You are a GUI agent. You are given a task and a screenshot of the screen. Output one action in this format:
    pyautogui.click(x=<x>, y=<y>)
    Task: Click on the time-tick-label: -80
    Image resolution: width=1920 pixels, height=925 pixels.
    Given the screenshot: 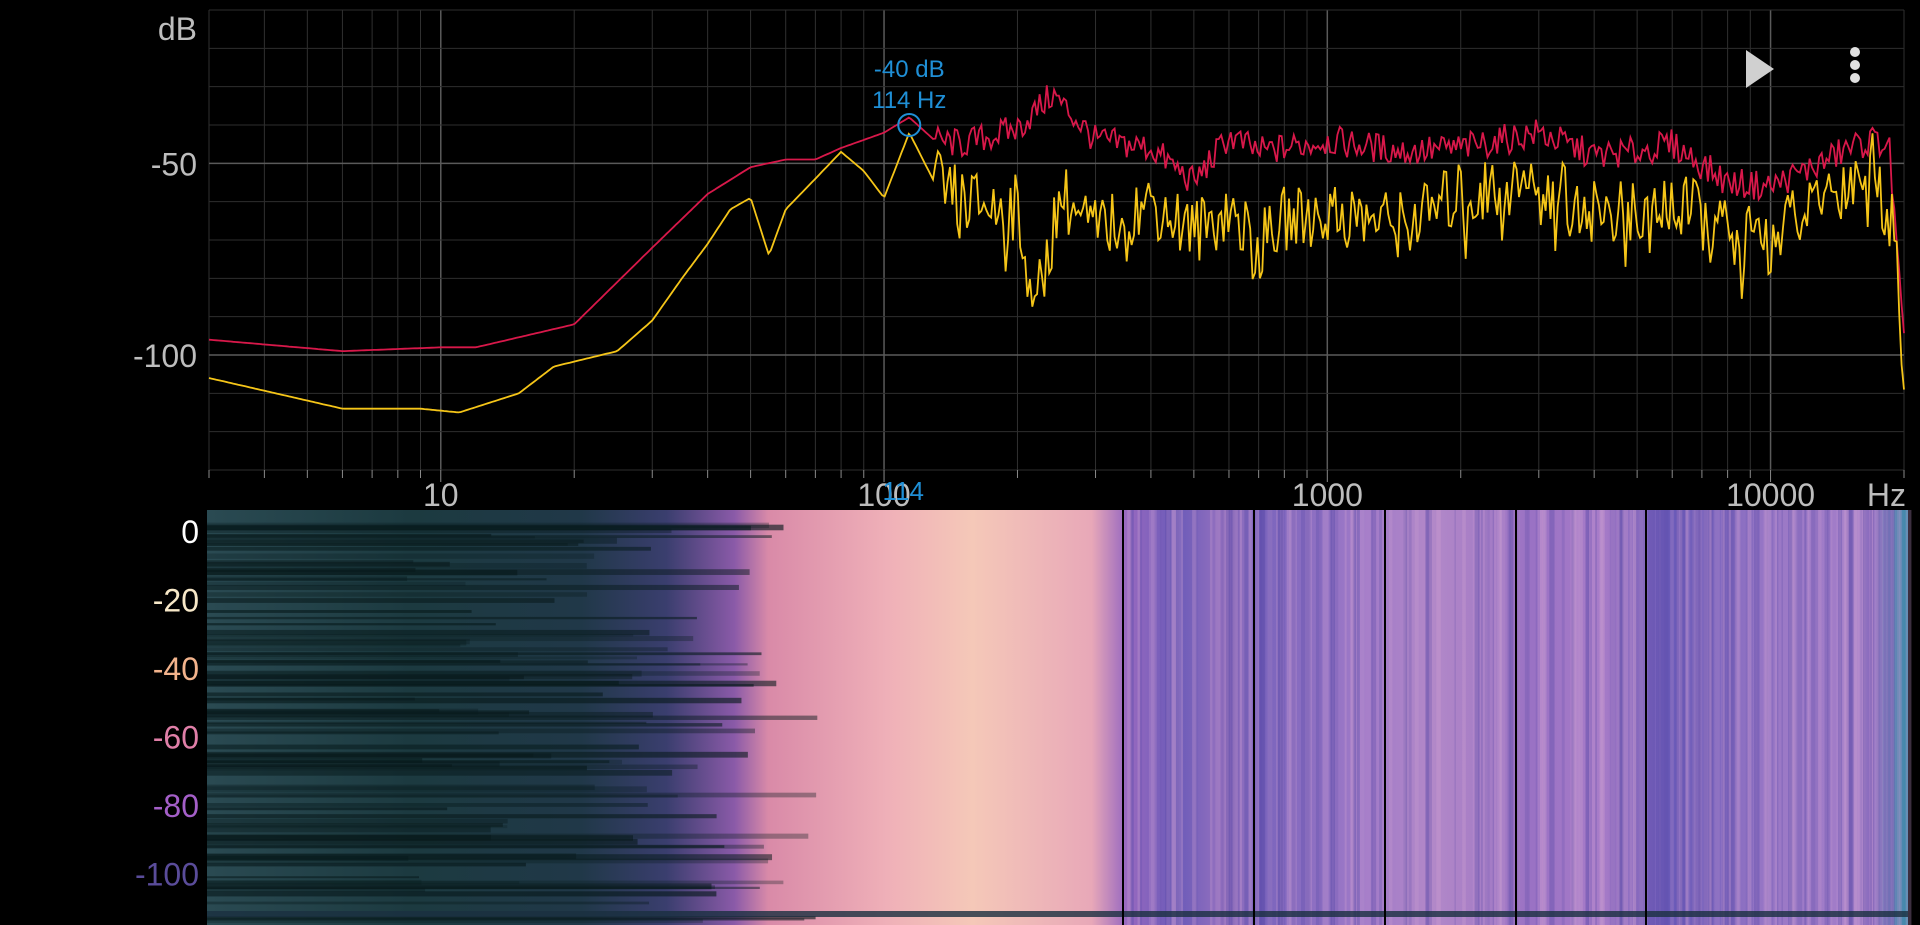 What is the action you would take?
    pyautogui.click(x=176, y=806)
    